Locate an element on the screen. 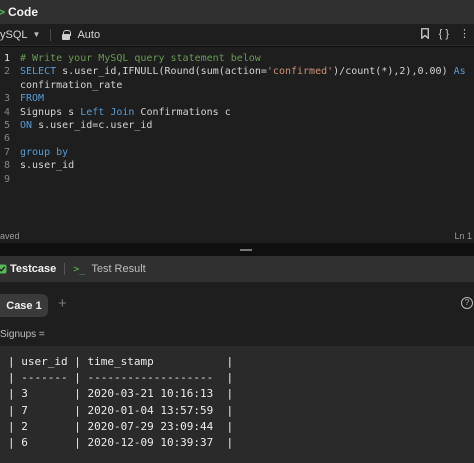 The image size is (474, 463). code-text: group by is located at coordinates (44, 153).